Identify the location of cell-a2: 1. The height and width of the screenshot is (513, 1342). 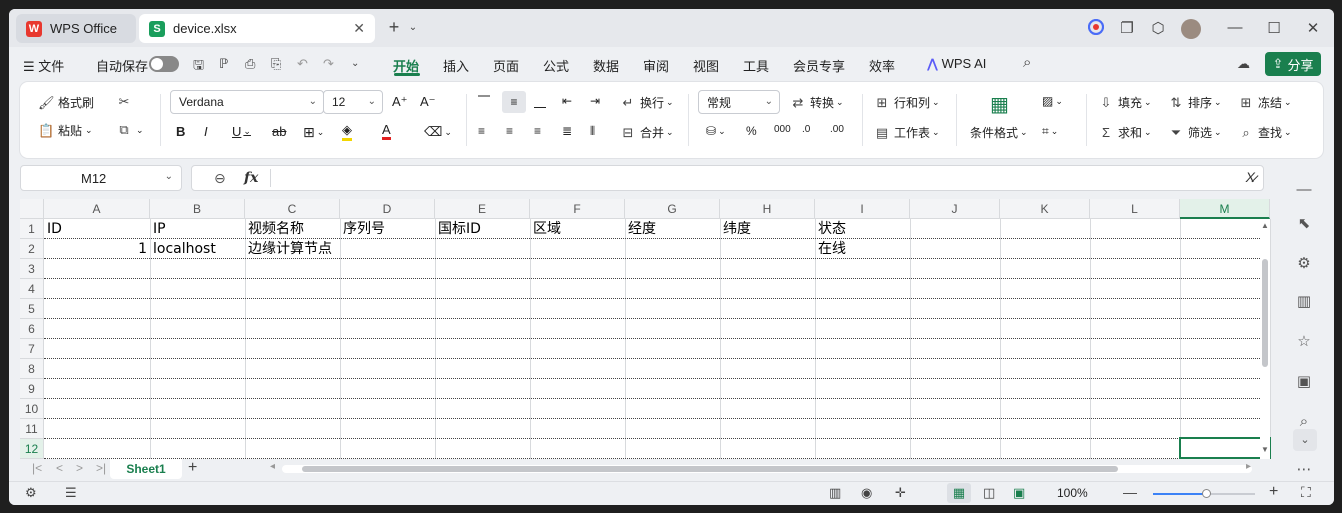
(97, 249).